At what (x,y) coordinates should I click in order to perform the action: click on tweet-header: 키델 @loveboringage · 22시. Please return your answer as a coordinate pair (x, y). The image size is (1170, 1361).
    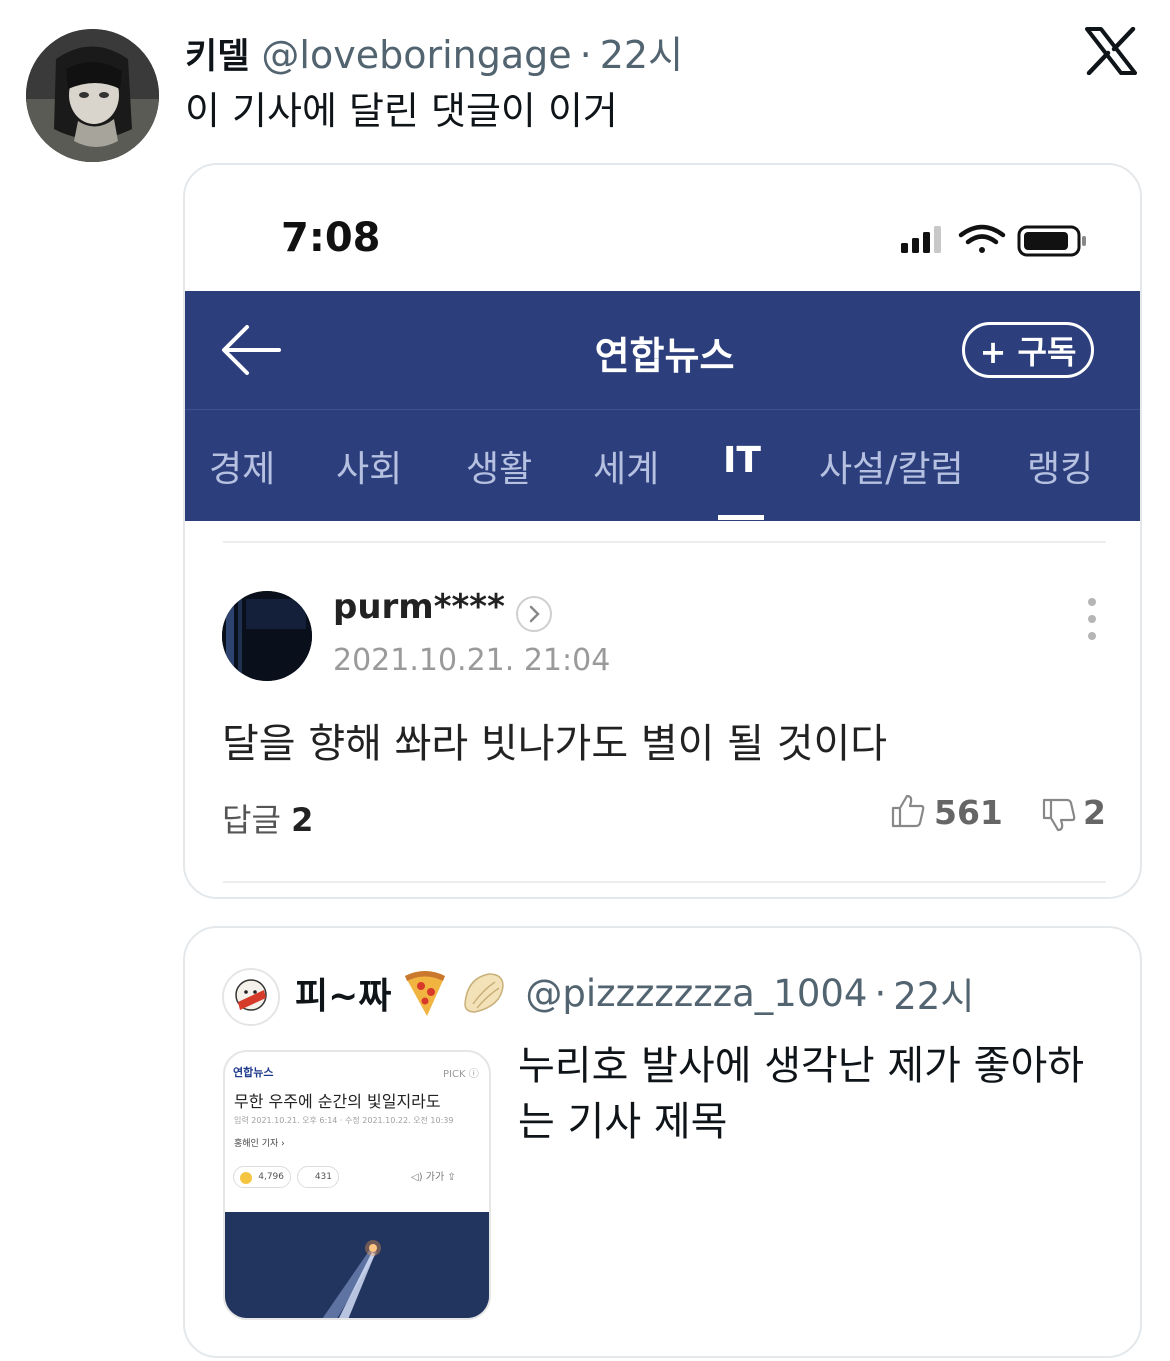
    Looking at the image, I should click on (434, 50).